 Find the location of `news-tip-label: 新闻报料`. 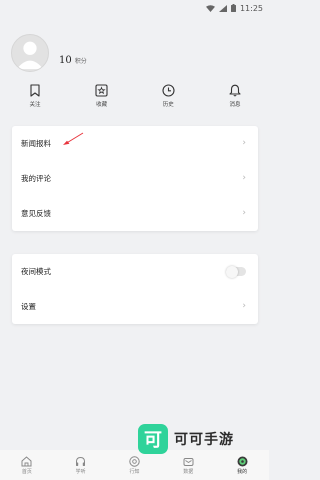

news-tip-label: 新闻报料 is located at coordinates (36, 143).